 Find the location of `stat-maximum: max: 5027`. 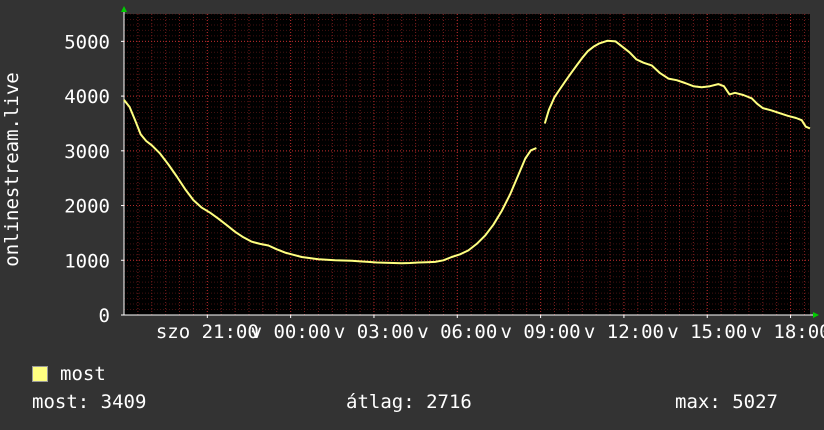

stat-maximum: max: 5027 is located at coordinates (726, 402).